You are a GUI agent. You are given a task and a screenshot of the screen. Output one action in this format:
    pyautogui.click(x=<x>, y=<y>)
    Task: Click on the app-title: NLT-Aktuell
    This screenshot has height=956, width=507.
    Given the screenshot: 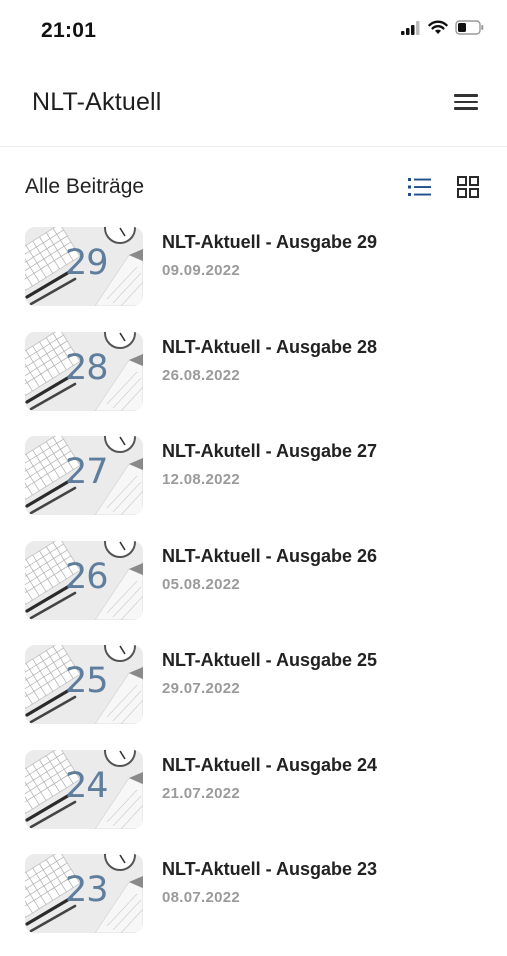 What is the action you would take?
    pyautogui.click(x=97, y=102)
    